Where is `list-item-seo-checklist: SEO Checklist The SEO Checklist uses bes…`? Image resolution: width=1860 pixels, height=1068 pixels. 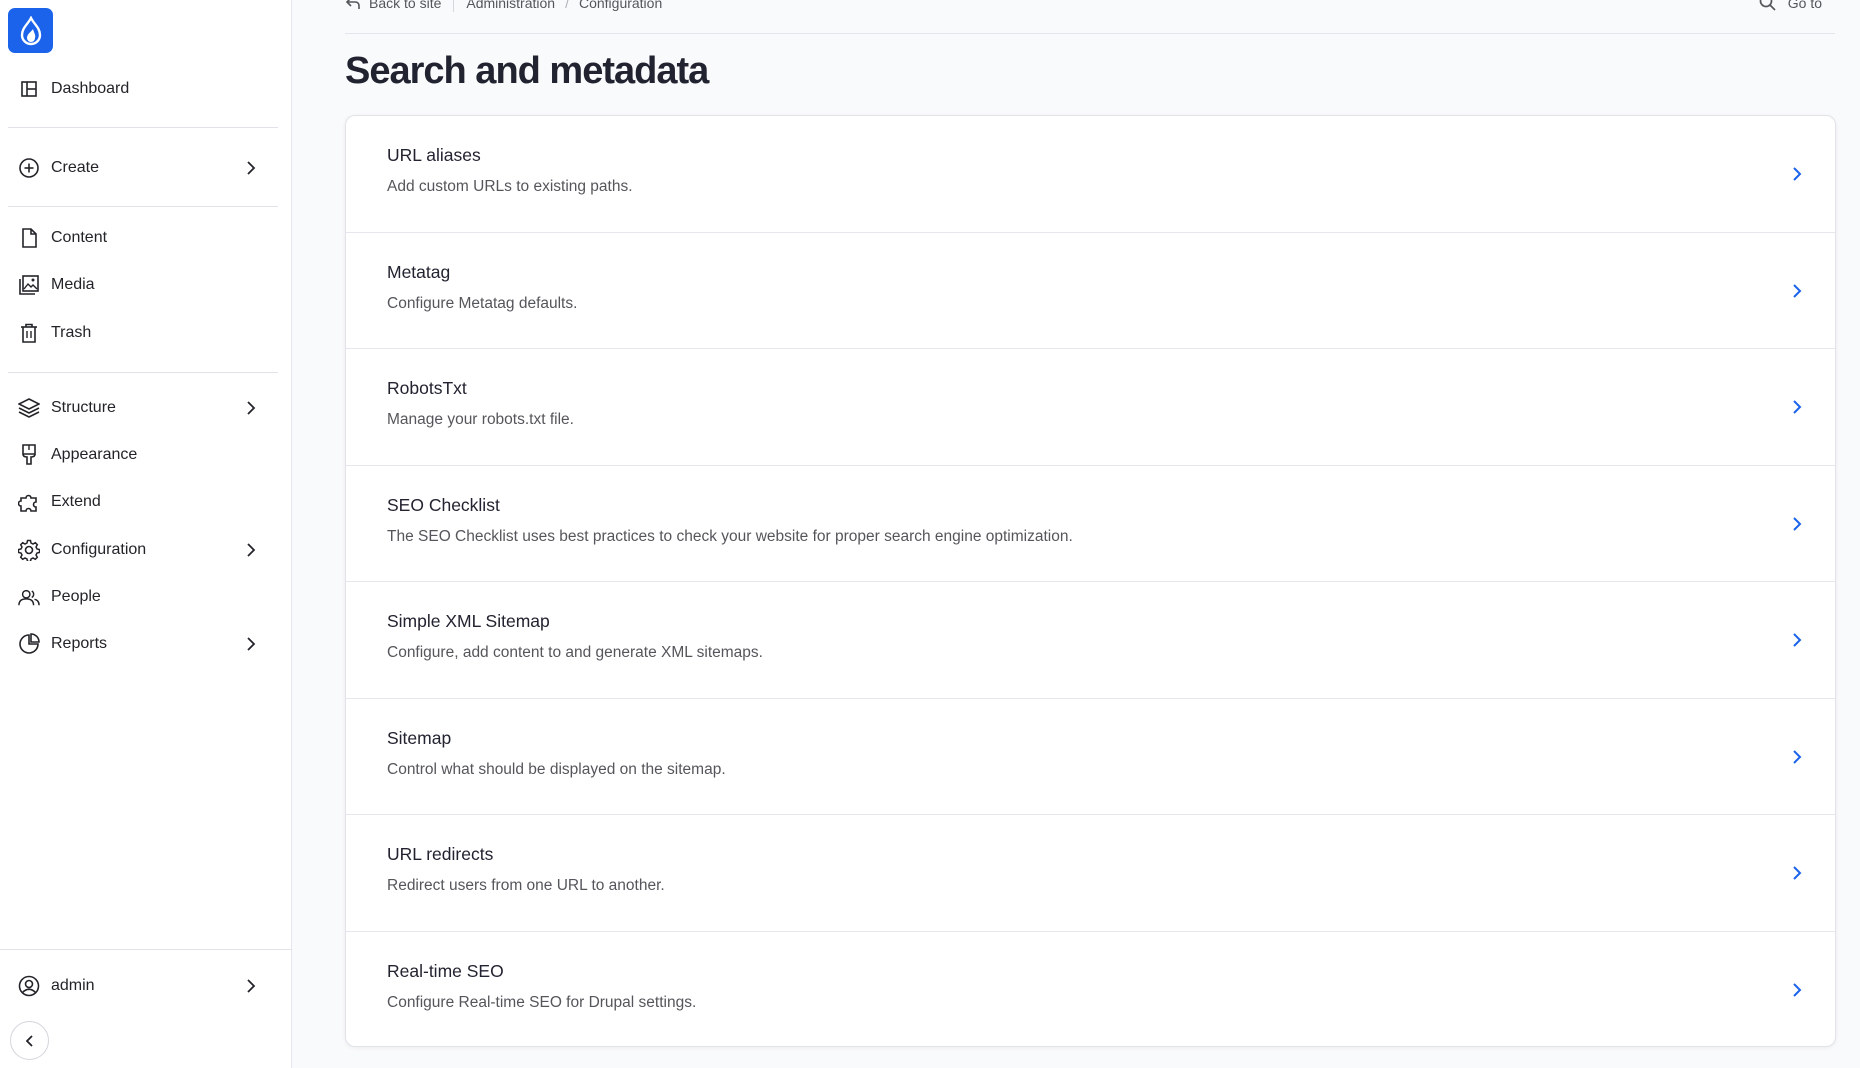
list-item-seo-checklist: SEO Checklist The SEO Checklist uses bes… is located at coordinates (1090, 524).